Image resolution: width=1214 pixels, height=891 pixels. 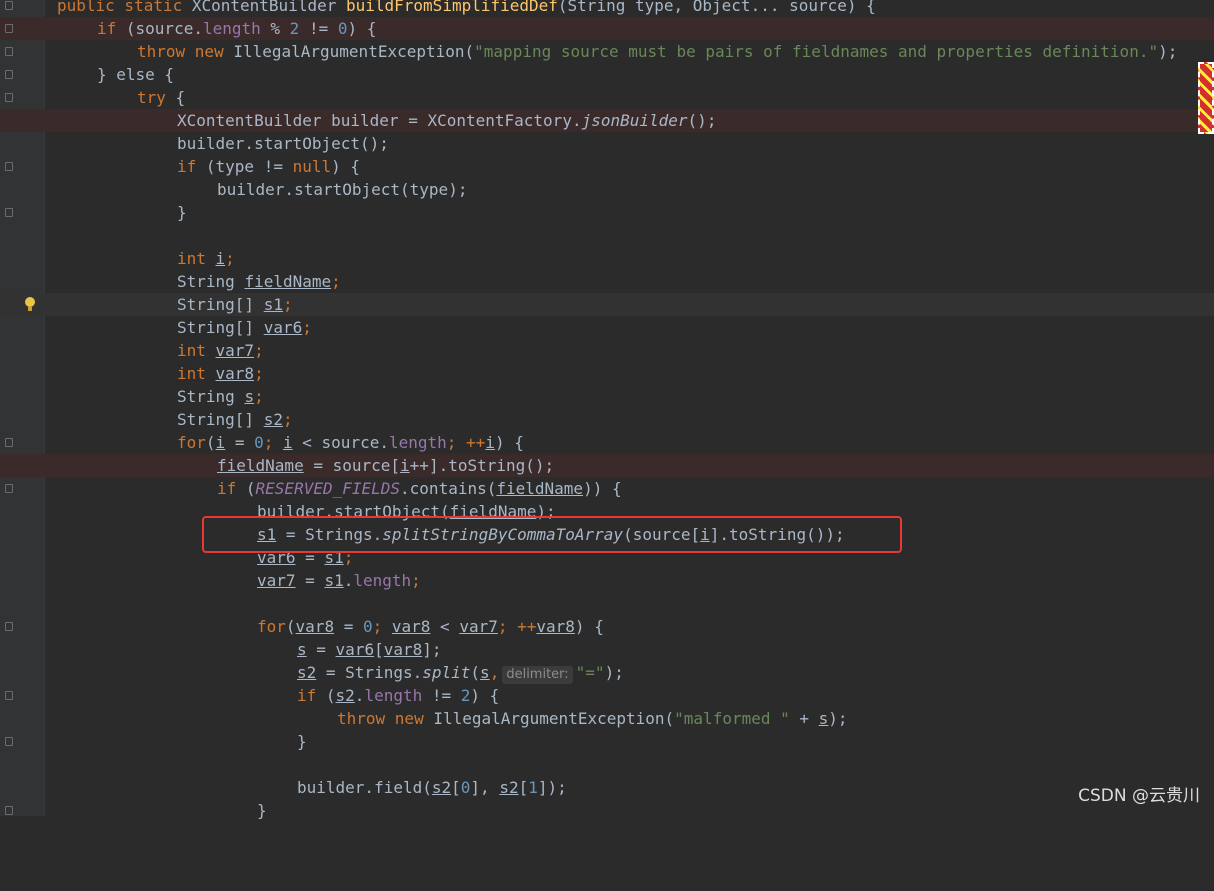 I want to click on code-text: builder.startObject(type);, so click(x=342, y=189).